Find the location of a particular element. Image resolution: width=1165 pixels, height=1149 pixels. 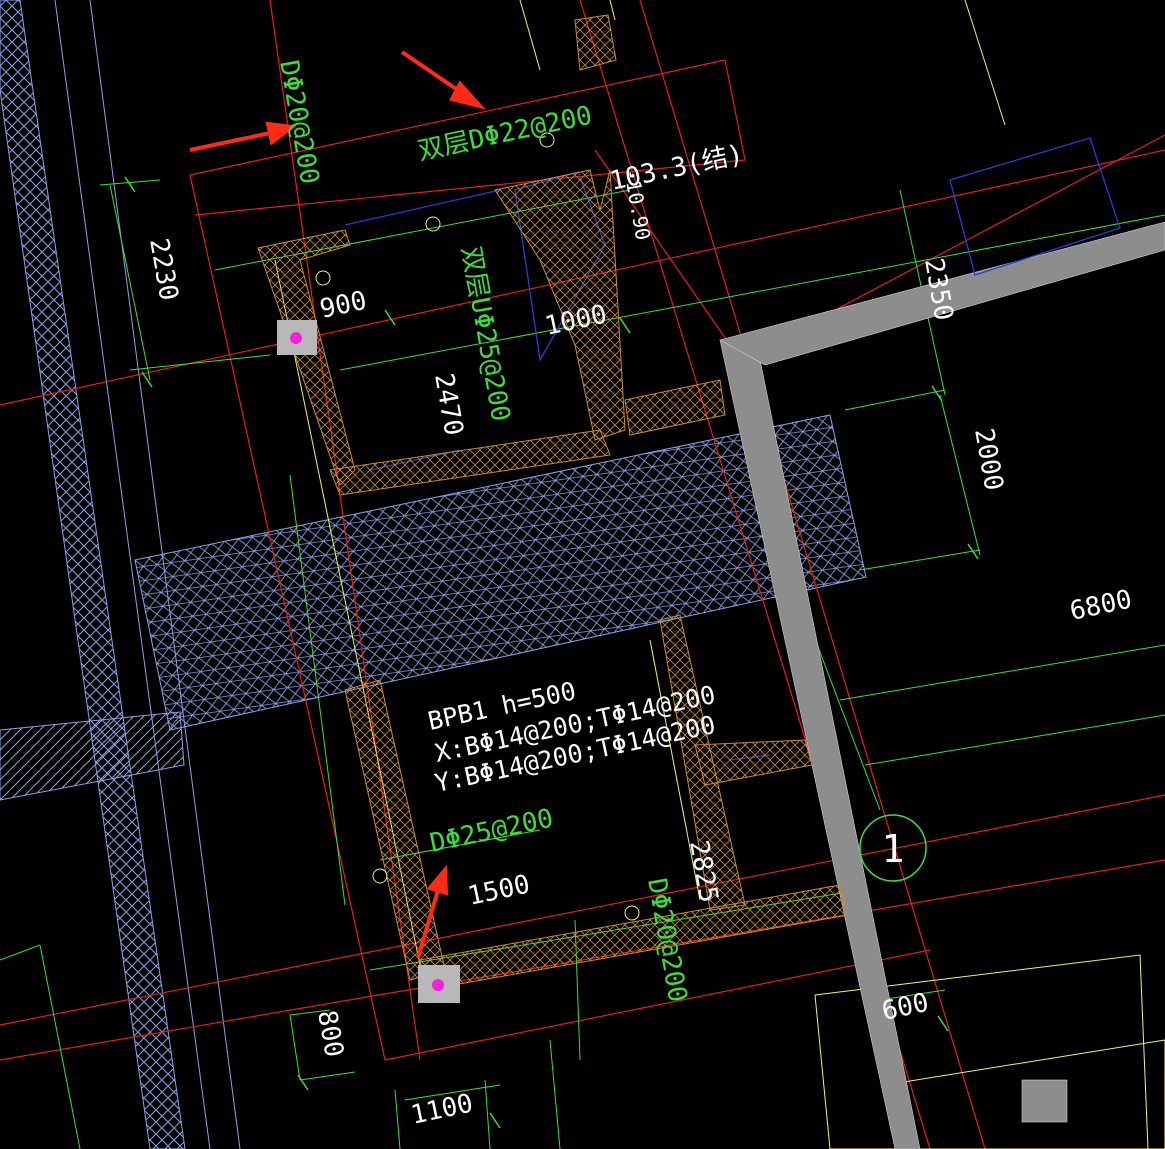

dim-1500: 1500 is located at coordinates (498, 890).